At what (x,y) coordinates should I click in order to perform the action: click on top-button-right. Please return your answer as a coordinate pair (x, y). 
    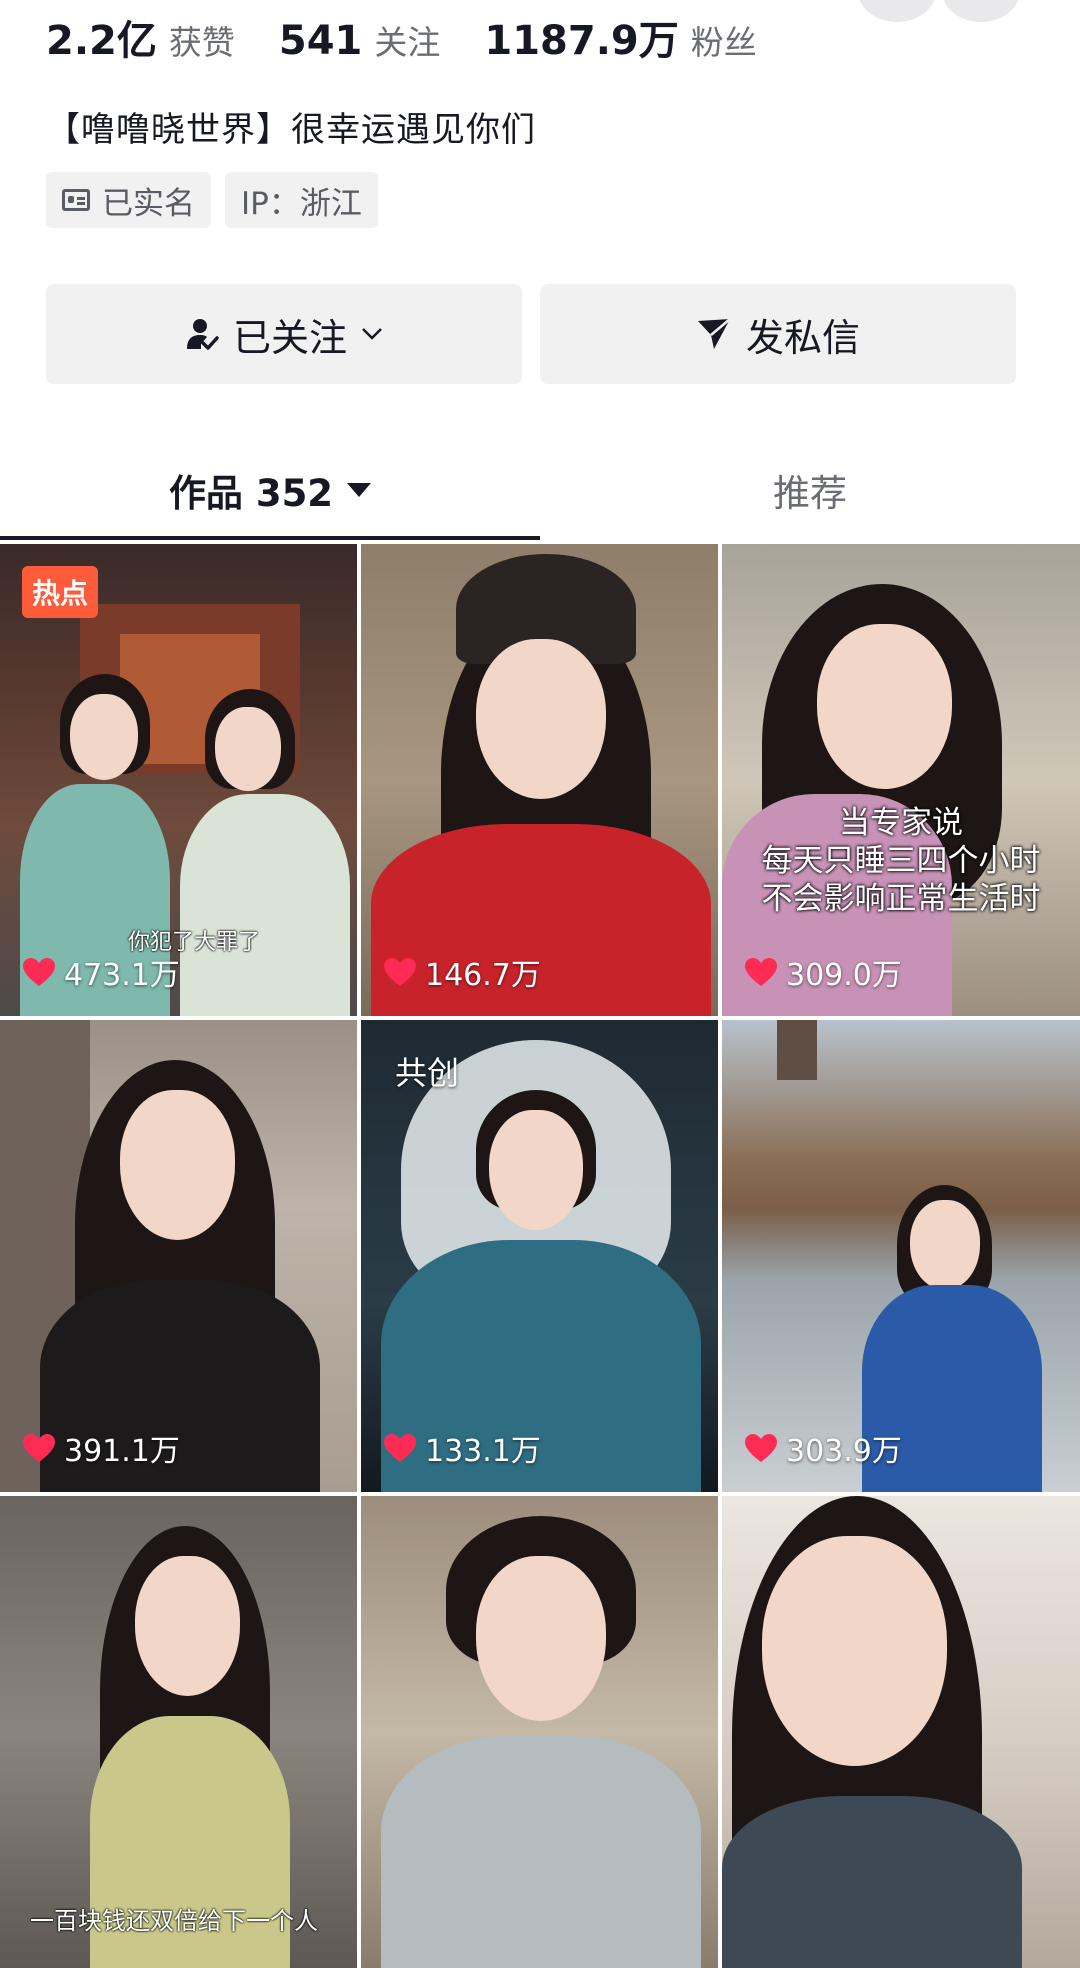
    Looking at the image, I should click on (981, 11).